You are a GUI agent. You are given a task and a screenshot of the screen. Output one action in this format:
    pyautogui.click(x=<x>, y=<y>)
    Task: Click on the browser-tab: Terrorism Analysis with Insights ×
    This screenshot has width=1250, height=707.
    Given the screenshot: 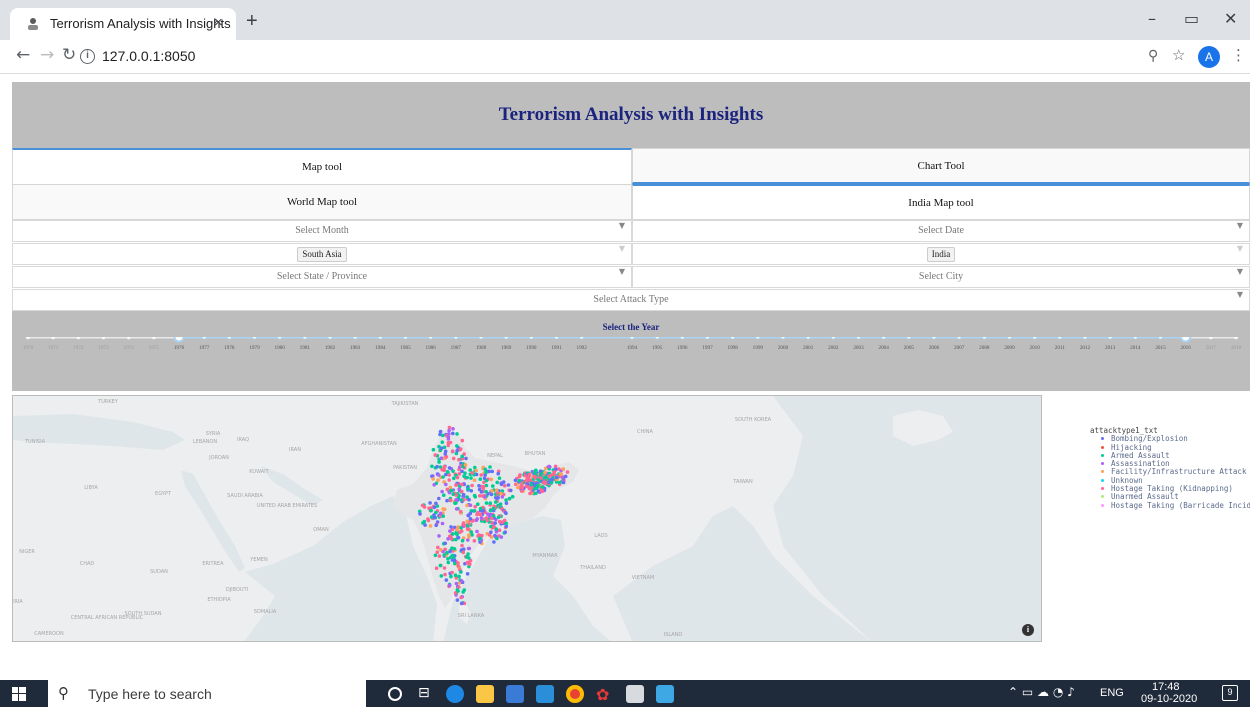 What is the action you would take?
    pyautogui.click(x=123, y=24)
    